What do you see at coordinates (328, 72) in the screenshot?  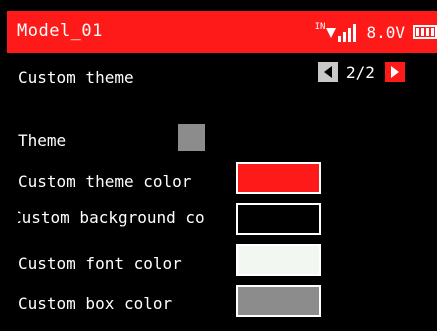 I see `arrow-left-icon` at bounding box center [328, 72].